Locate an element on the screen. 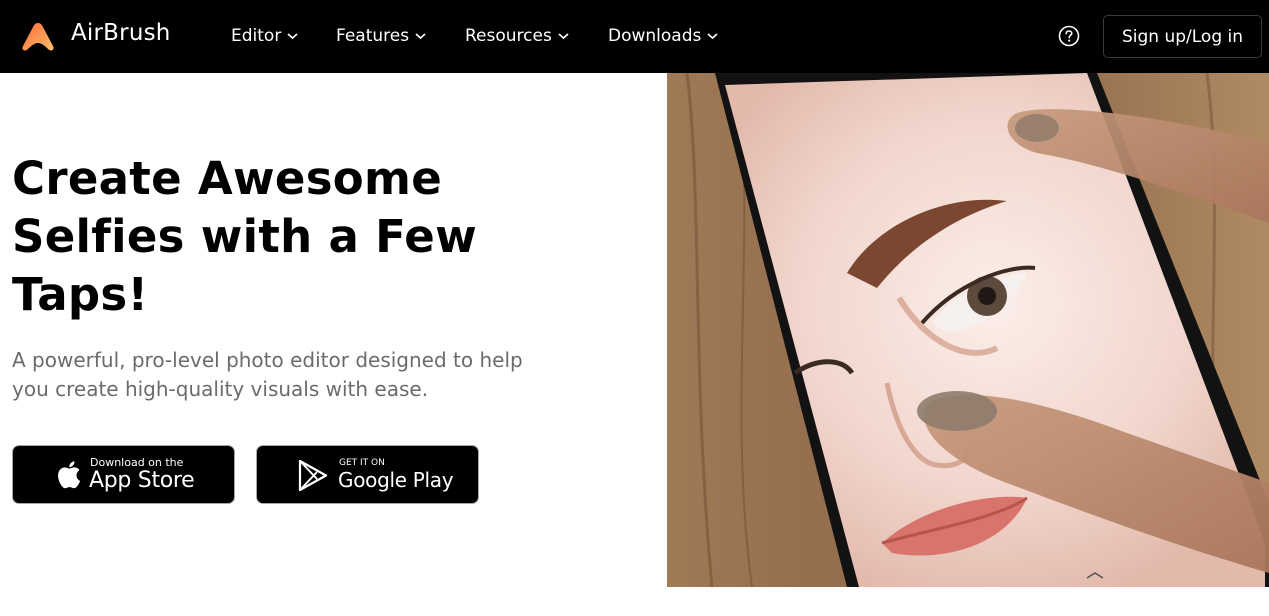  google-play-icon is located at coordinates (313, 475).